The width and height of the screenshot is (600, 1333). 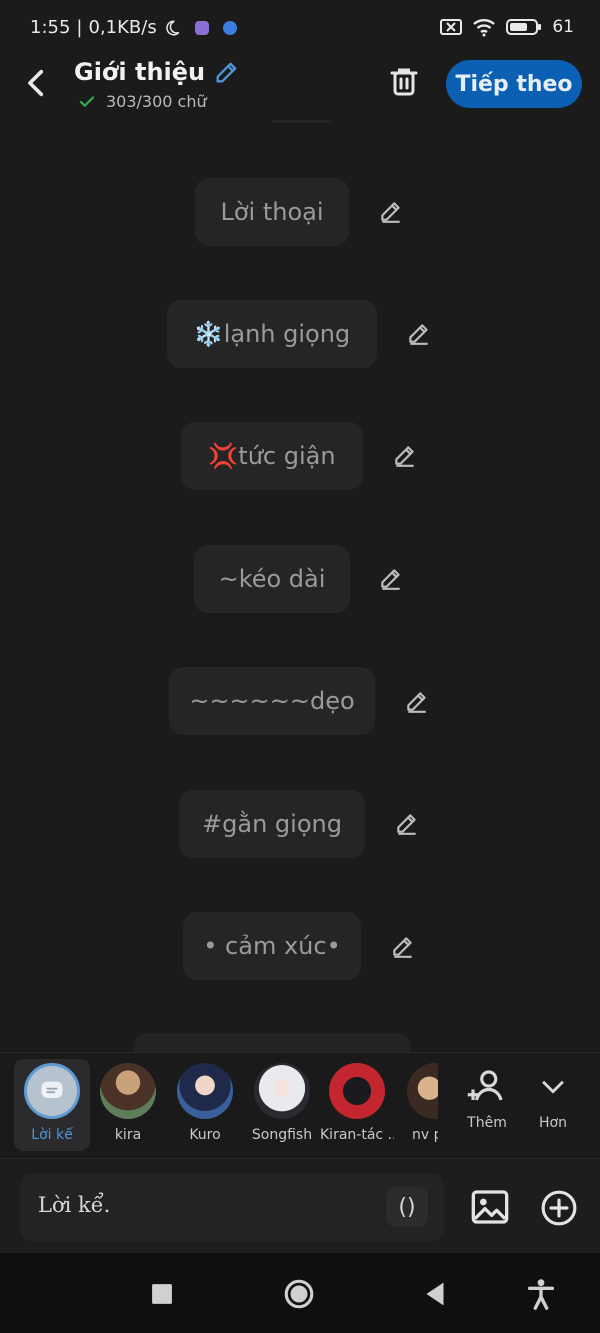 What do you see at coordinates (140, 72) in the screenshot?
I see `title-text: Giới thiệu` at bounding box center [140, 72].